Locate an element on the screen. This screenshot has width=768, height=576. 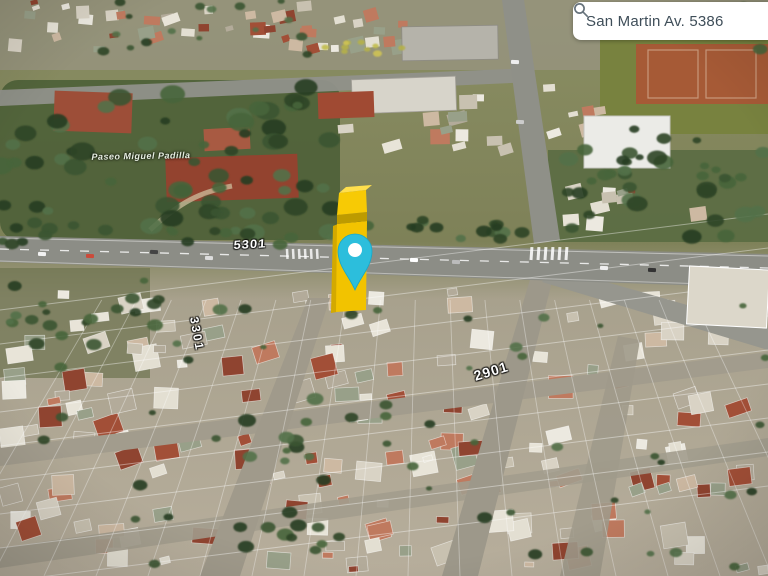
search-bar: San Martin Av. 5386 is located at coordinates (670, 21).